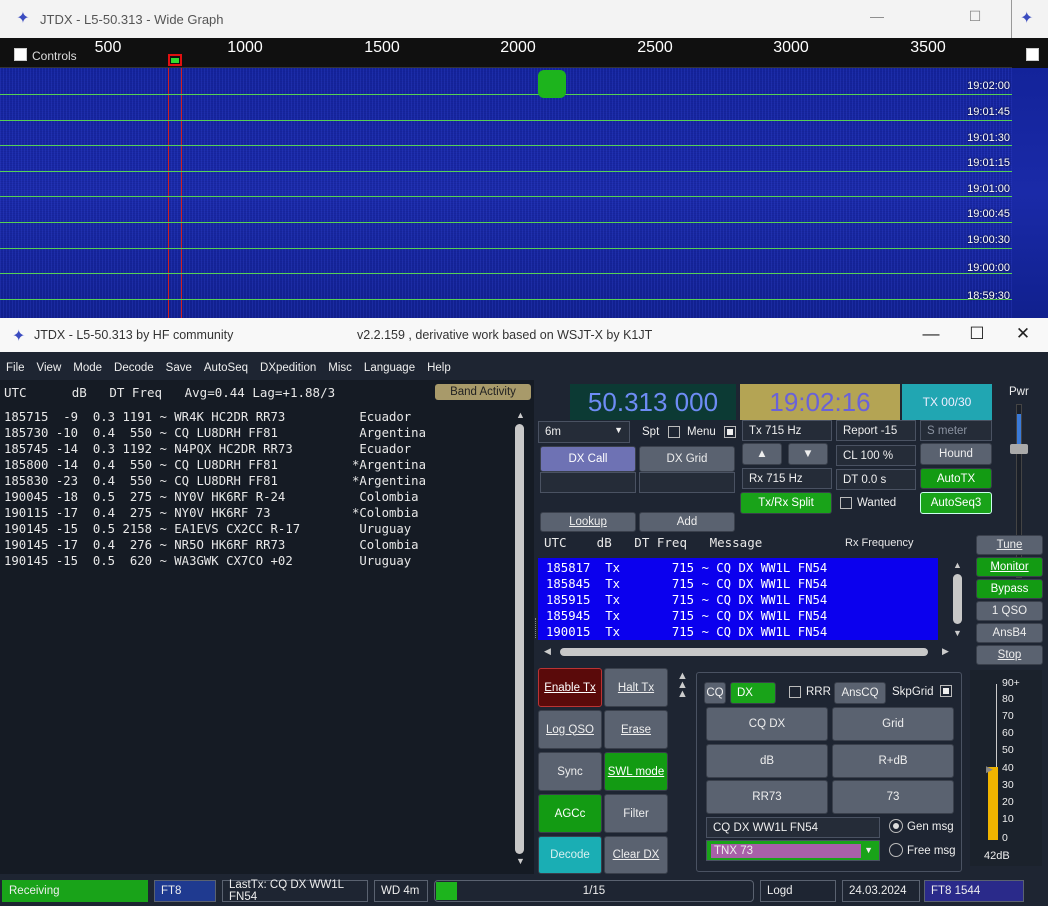  I want to click on rx-row: 185915 Tx 715 ~ CQ DX WW1L FN54, so click(738, 601).